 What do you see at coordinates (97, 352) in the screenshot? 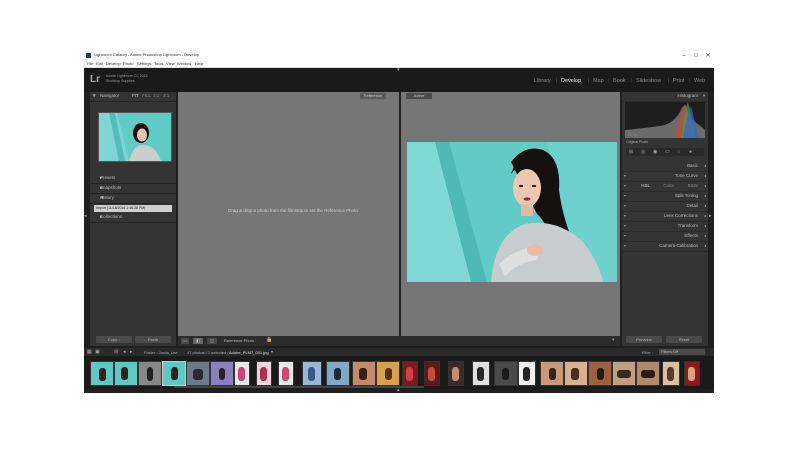
I see `second-window-icon: ▣` at bounding box center [97, 352].